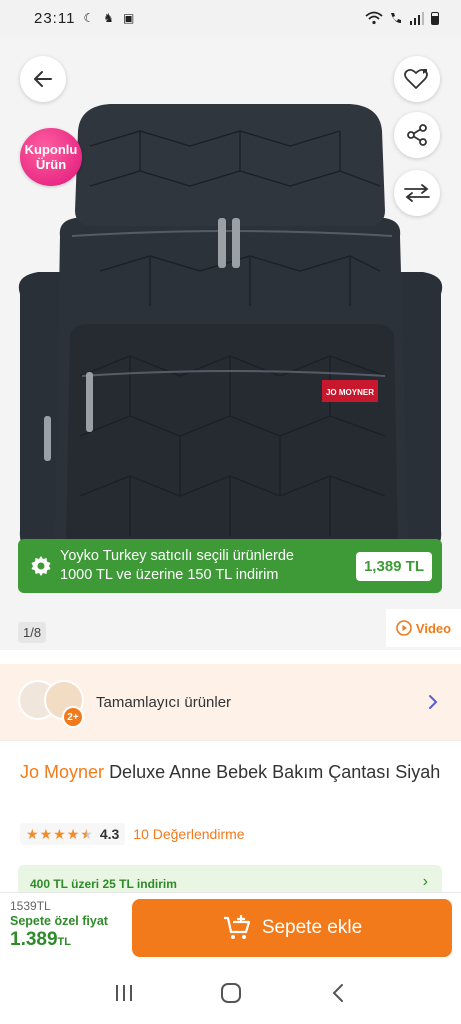 This screenshot has height=1024, width=461. What do you see at coordinates (132, 834) in the screenshot?
I see `rating-row: ★ ★ ★ ★ ★ 4.3 10 Değerlendirme` at bounding box center [132, 834].